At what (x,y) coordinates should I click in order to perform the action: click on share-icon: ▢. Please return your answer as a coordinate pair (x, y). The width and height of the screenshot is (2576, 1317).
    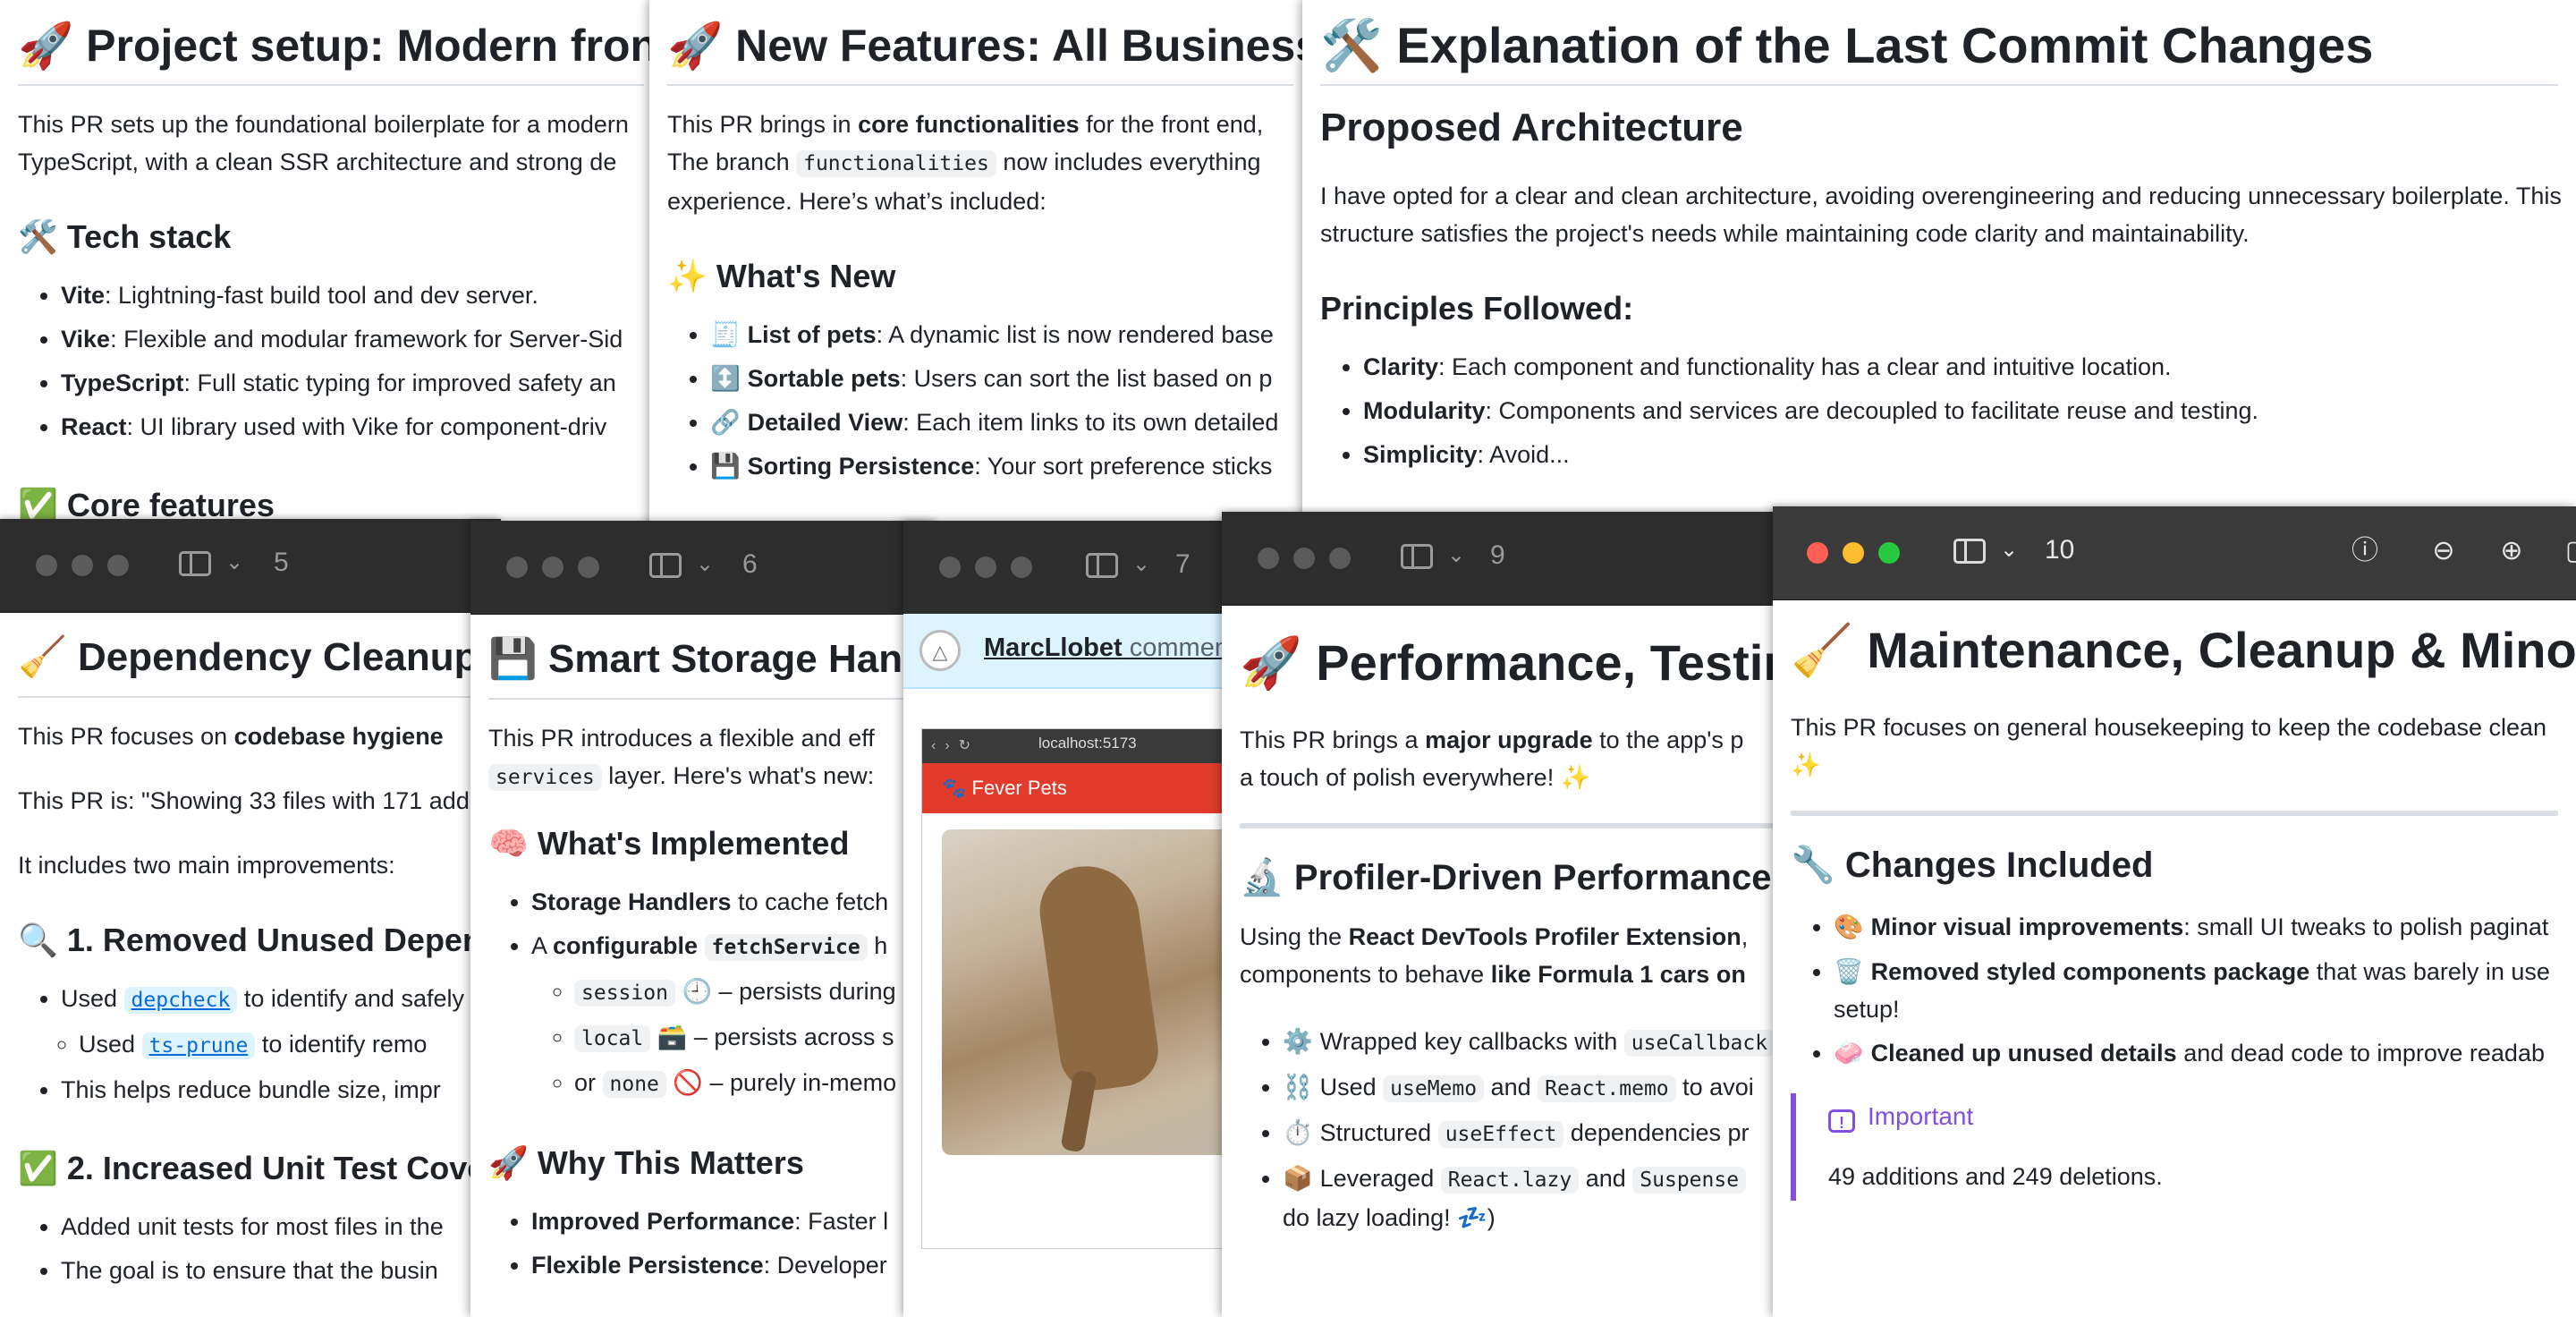
    Looking at the image, I should click on (2568, 551).